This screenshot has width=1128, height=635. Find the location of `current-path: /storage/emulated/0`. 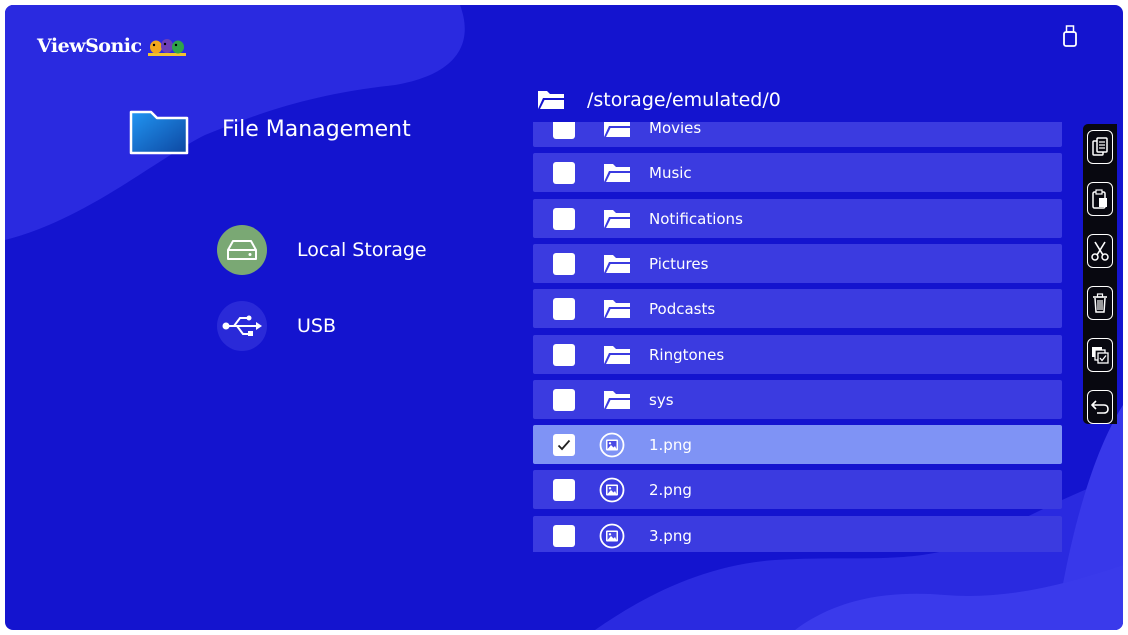

current-path: /storage/emulated/0 is located at coordinates (684, 100).